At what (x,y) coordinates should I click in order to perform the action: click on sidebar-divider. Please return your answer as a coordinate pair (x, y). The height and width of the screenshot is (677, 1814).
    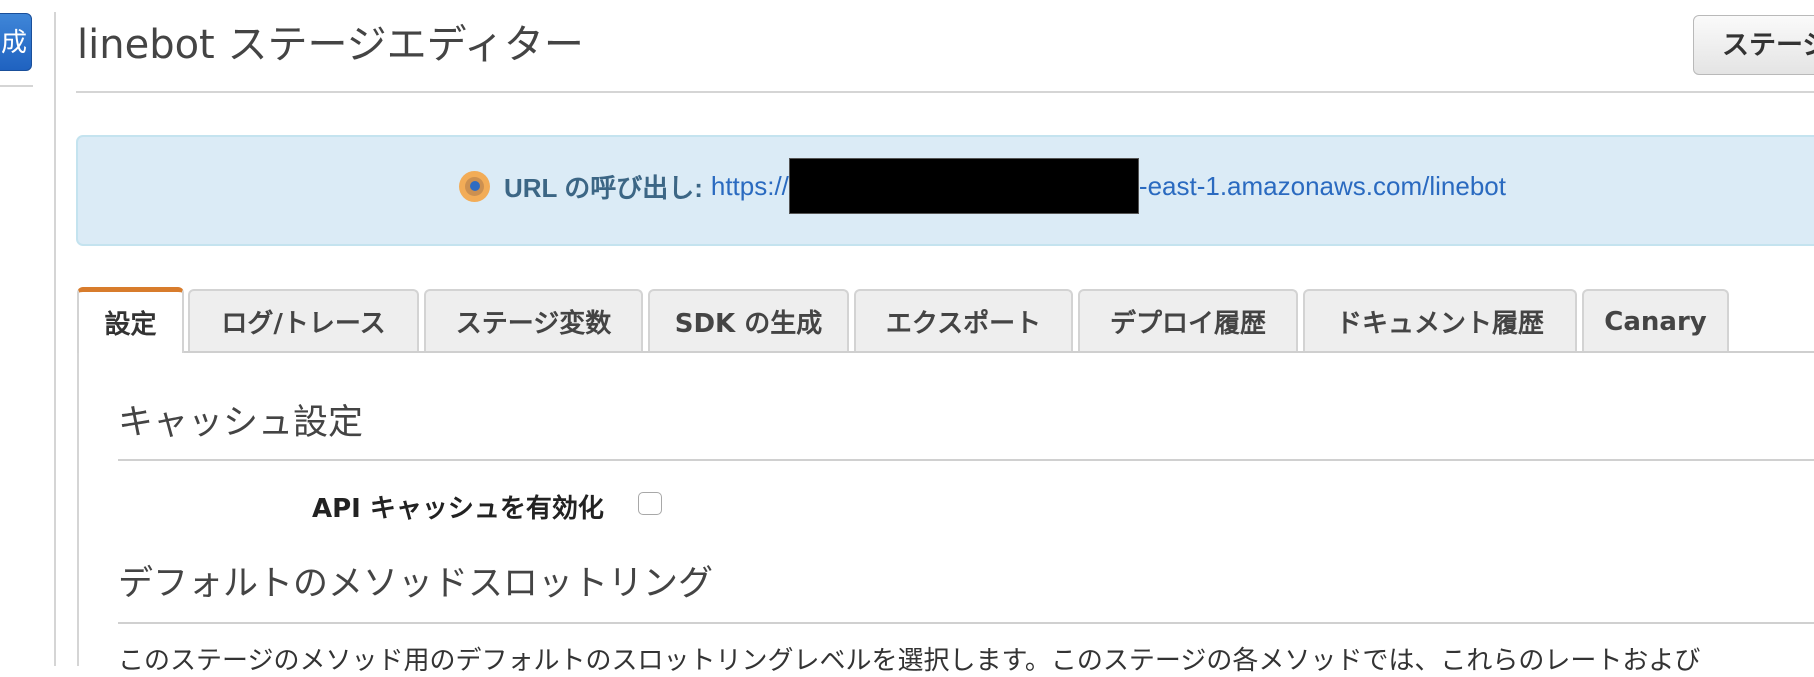
    Looking at the image, I should click on (55, 339).